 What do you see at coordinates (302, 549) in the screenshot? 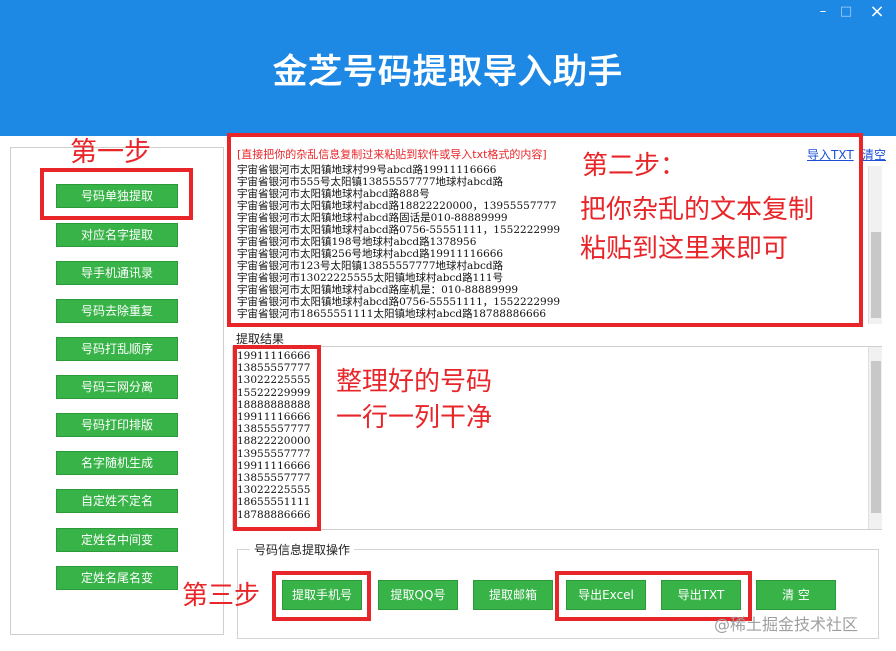
I see `ops-title: 号码信息提取操作` at bounding box center [302, 549].